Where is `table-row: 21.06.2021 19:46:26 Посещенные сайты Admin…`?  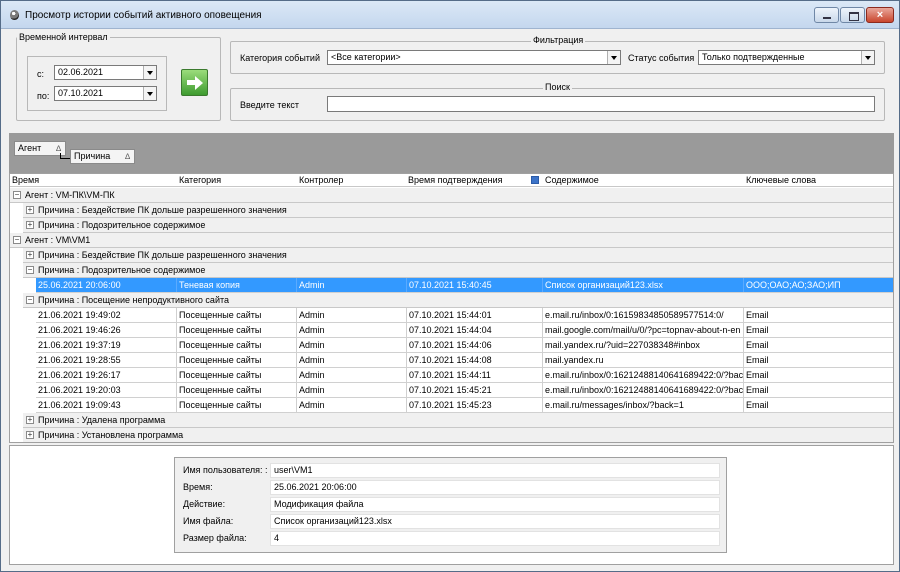 table-row: 21.06.2021 19:46:26 Посещенные сайты Admin… is located at coordinates (464, 330).